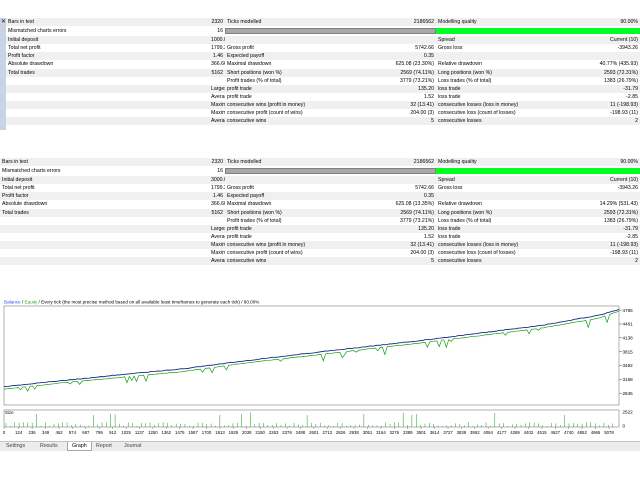  I want to click on tab-journal: Journal, so click(132, 446).